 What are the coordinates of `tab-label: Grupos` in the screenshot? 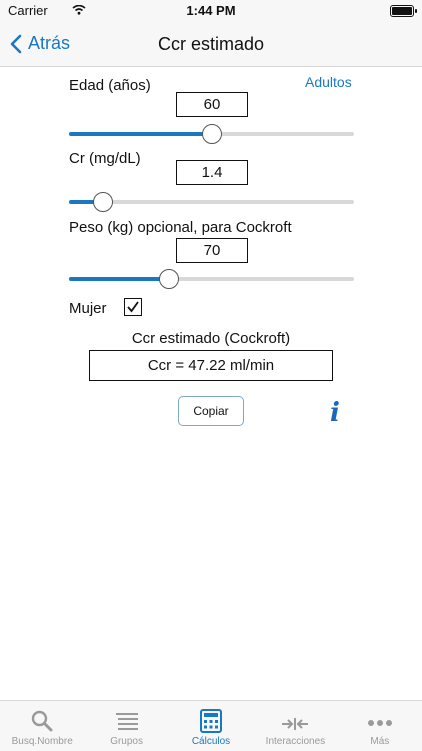 It's located at (126, 741).